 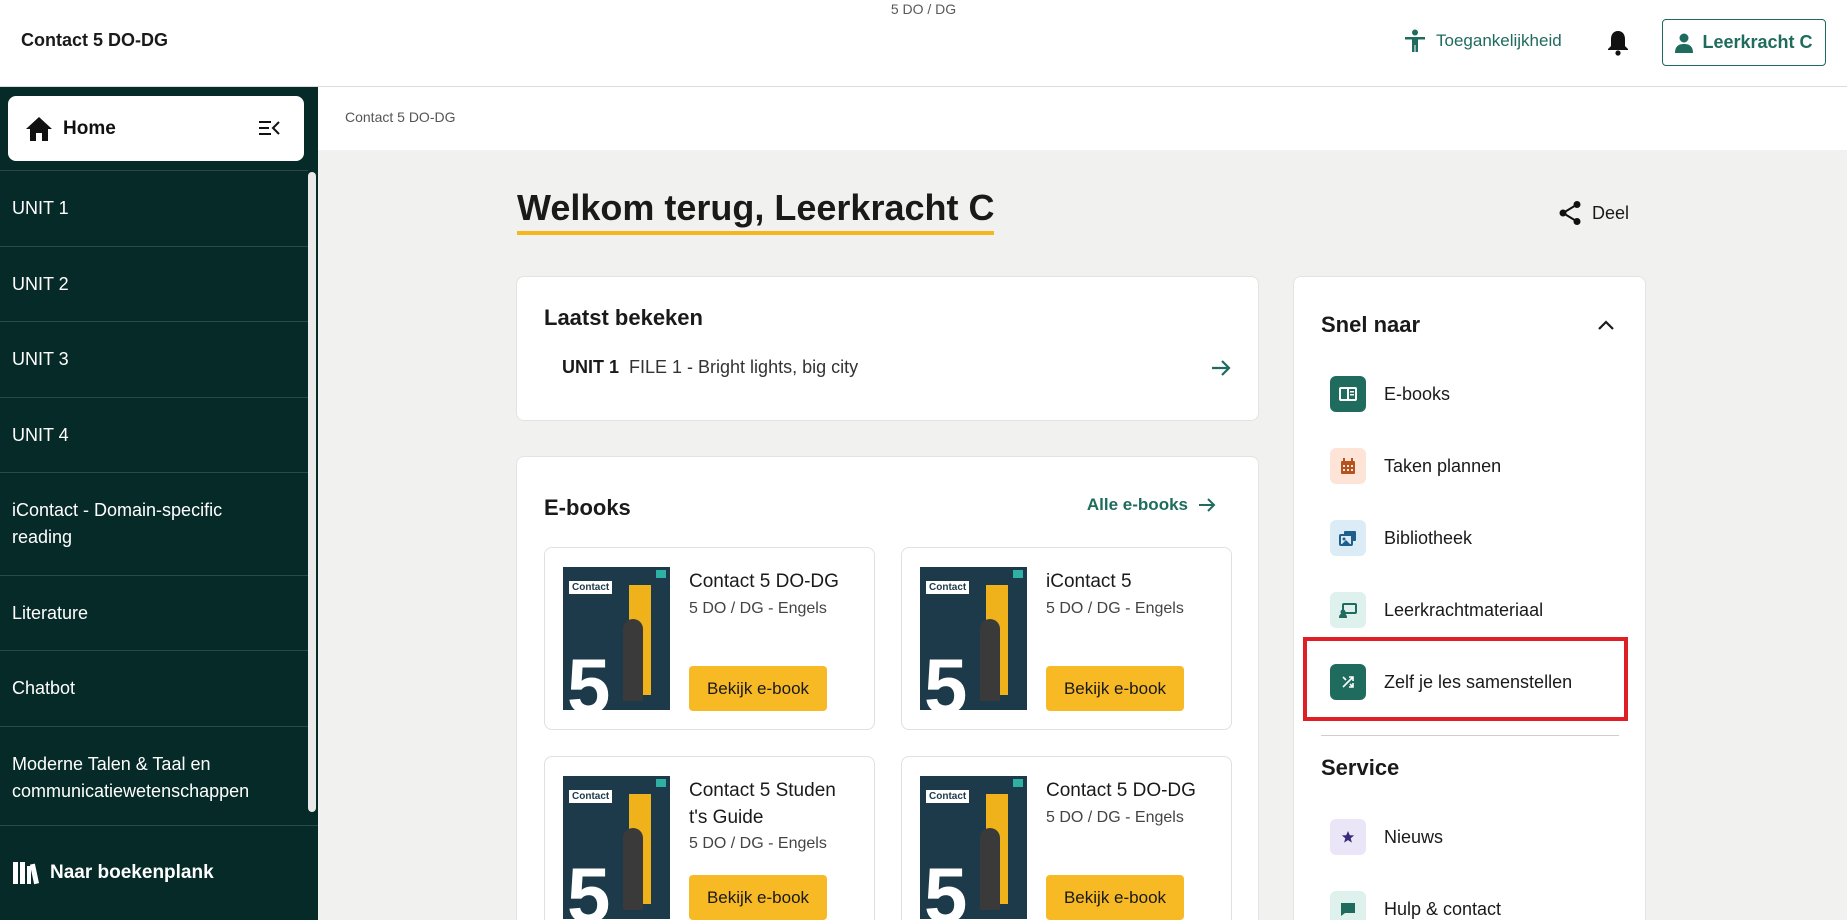 I want to click on ebook-title: Contact 5 Student's Guide, so click(x=762, y=804).